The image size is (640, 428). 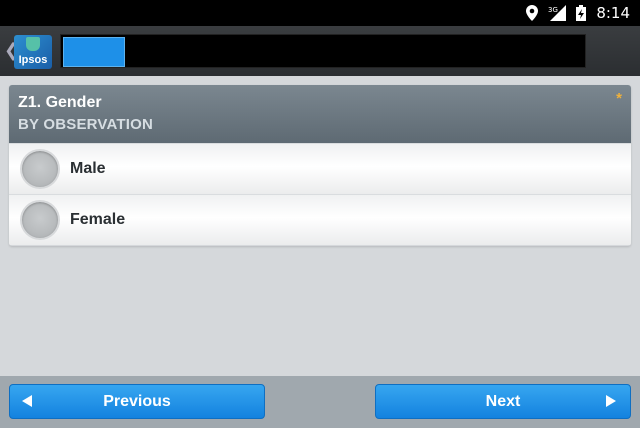 What do you see at coordinates (33, 44) in the screenshot?
I see `logo-mark-icon` at bounding box center [33, 44].